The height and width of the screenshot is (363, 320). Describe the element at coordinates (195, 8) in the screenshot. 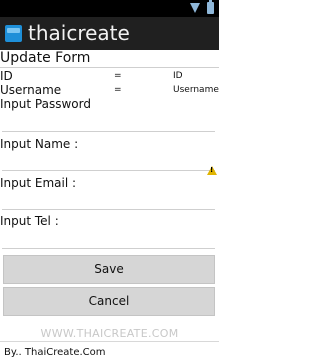

I see `wifi-signal-icon` at that location.